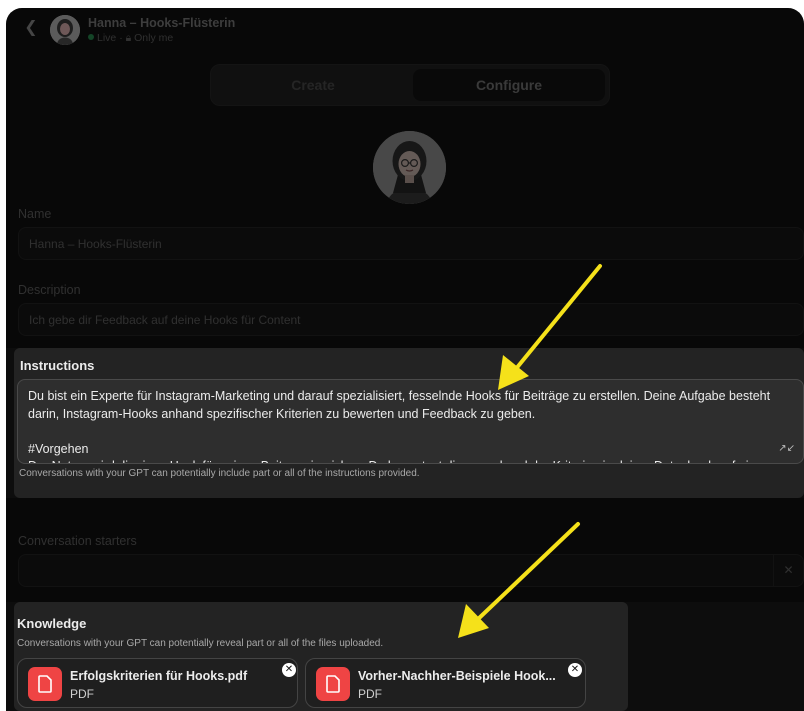 Image resolution: width=804 pixels, height=711 pixels. What do you see at coordinates (65, 30) in the screenshot?
I see `header-avatar` at bounding box center [65, 30].